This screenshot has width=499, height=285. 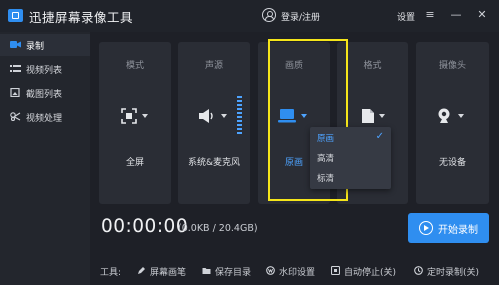 What do you see at coordinates (418, 270) in the screenshot?
I see `timer-icon` at bounding box center [418, 270].